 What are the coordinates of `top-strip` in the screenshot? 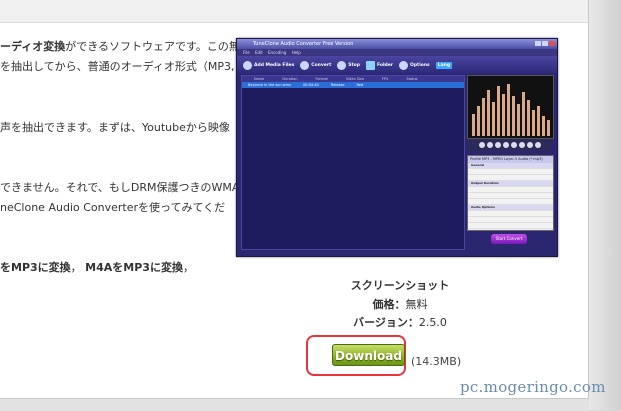 It's located at (294, 11).